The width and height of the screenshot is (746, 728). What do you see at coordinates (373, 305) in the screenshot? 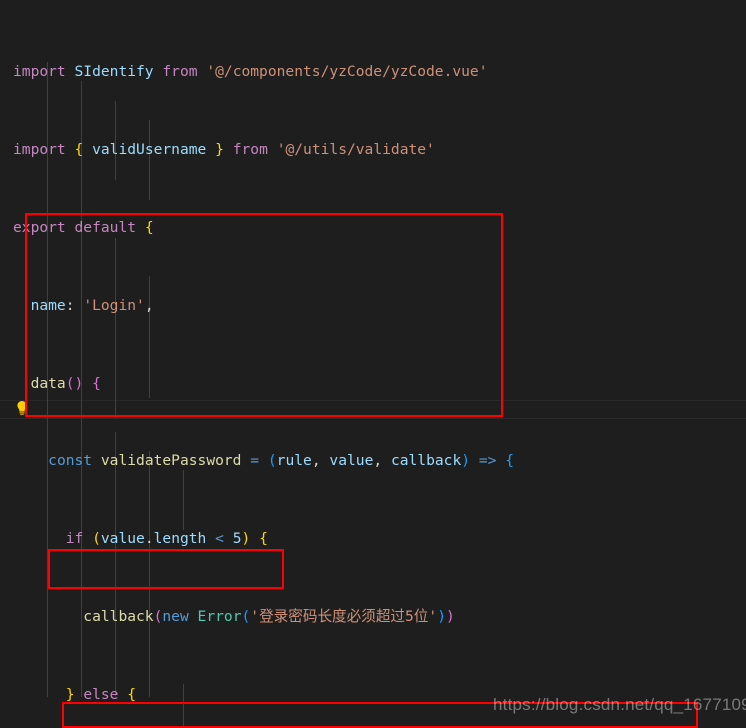
I see `code-line: name: 'Login',` at bounding box center [373, 305].